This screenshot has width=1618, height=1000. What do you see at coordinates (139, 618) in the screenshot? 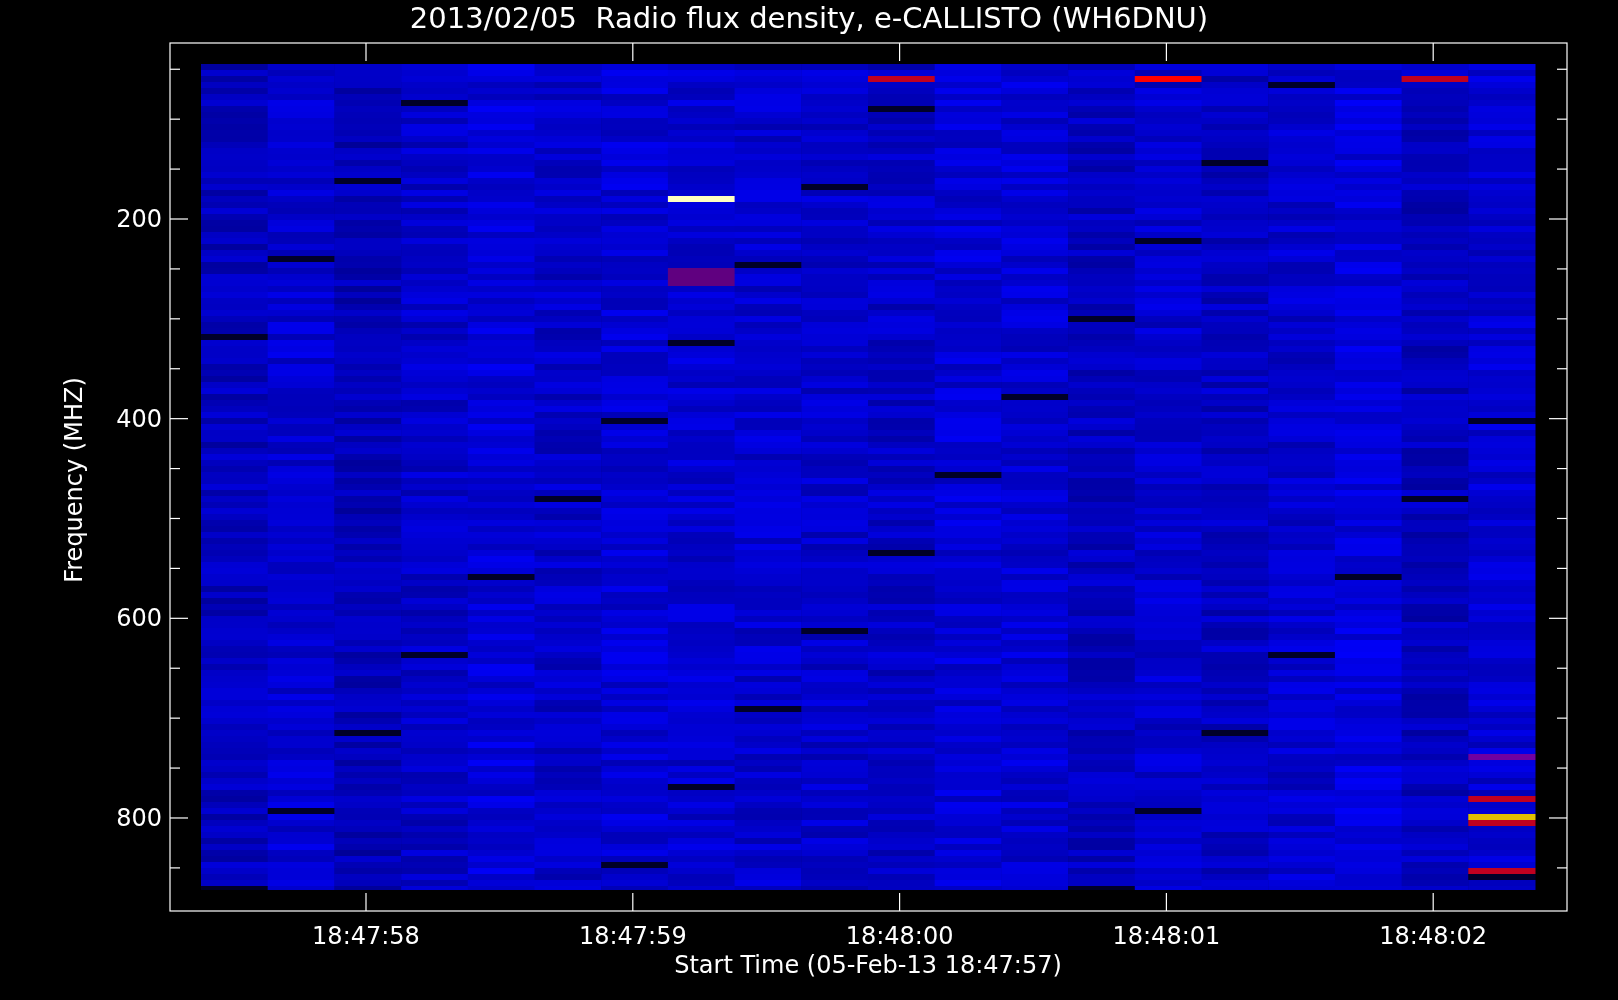
I see `y-tick-label: 600` at bounding box center [139, 618].